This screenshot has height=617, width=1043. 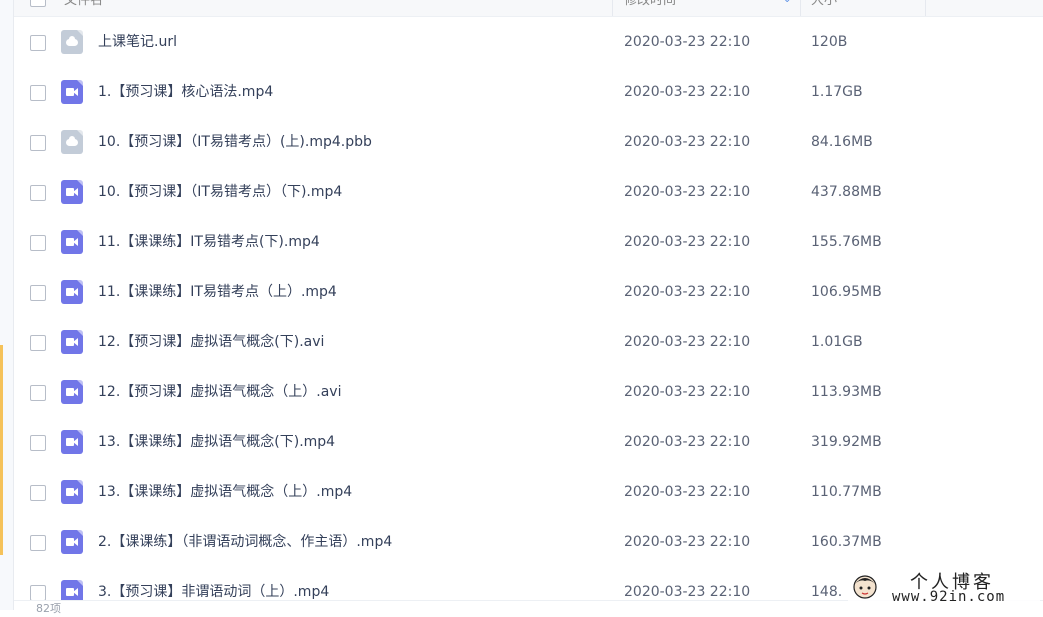 What do you see at coordinates (48, 608) in the screenshot?
I see `item-count: 82项` at bounding box center [48, 608].